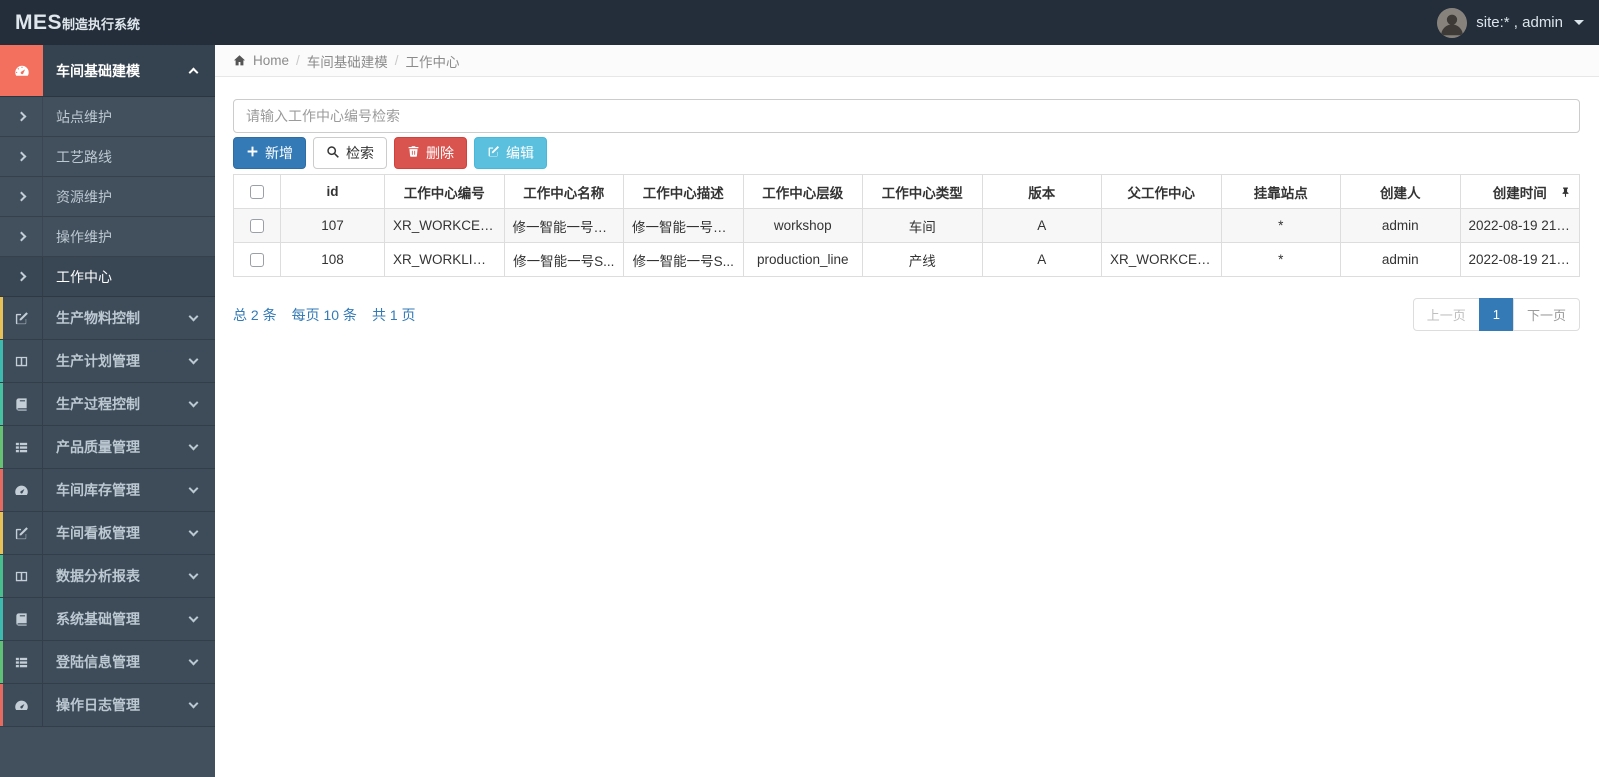  I want to click on col-parent: 父工作中心, so click(1161, 191).